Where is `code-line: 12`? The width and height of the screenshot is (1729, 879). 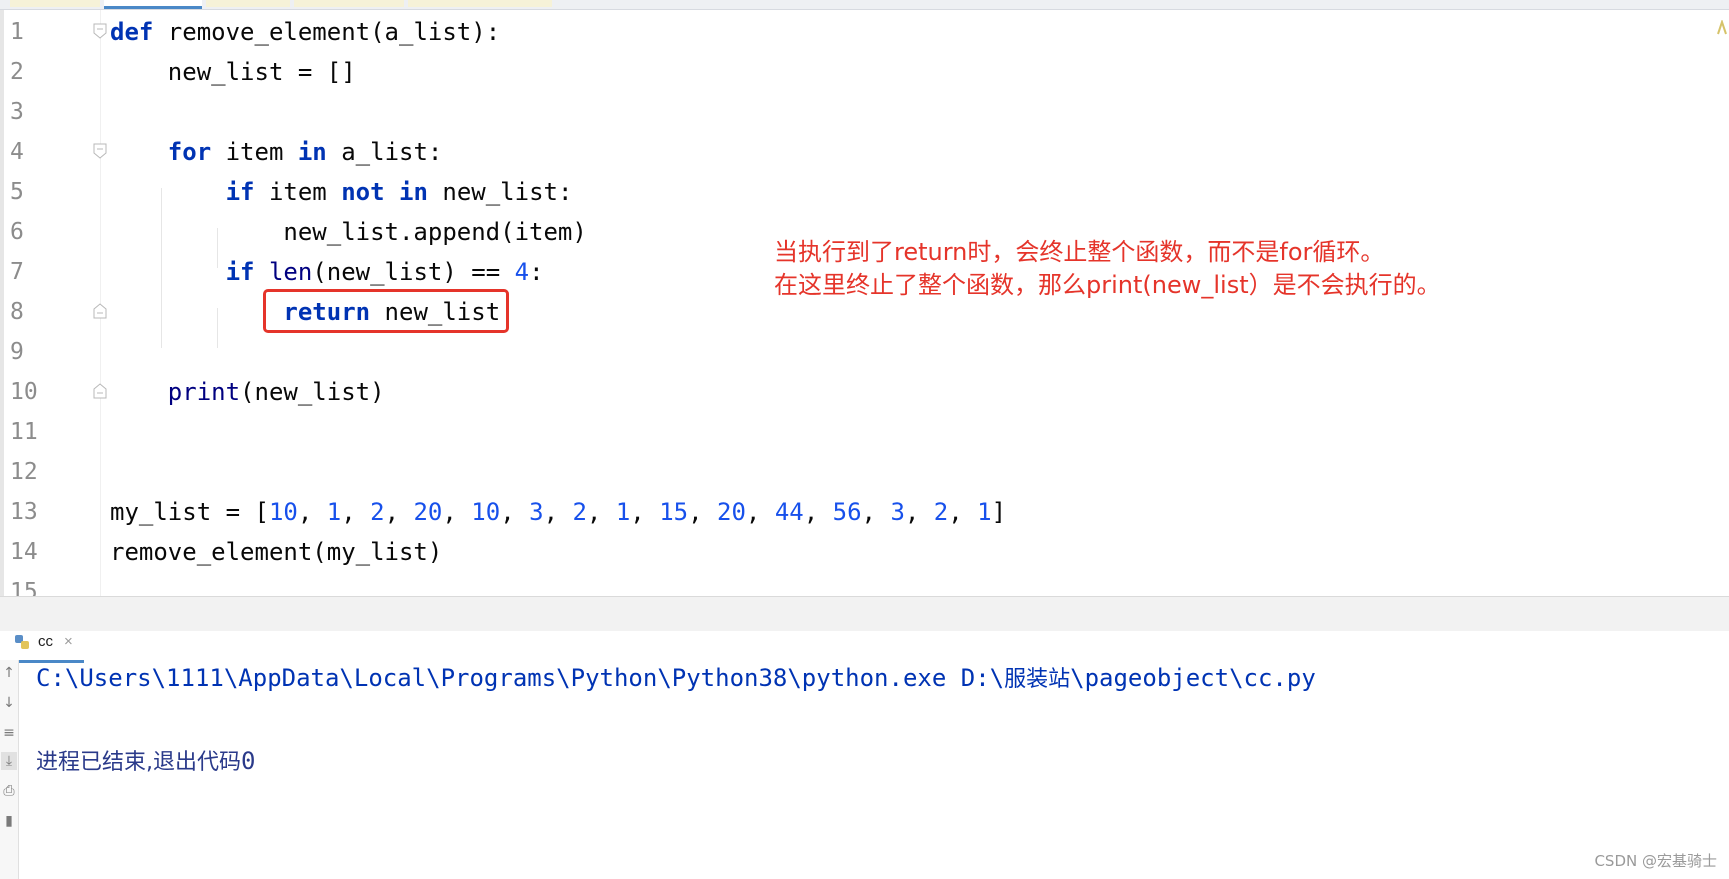
code-line: 12 is located at coordinates (864, 472).